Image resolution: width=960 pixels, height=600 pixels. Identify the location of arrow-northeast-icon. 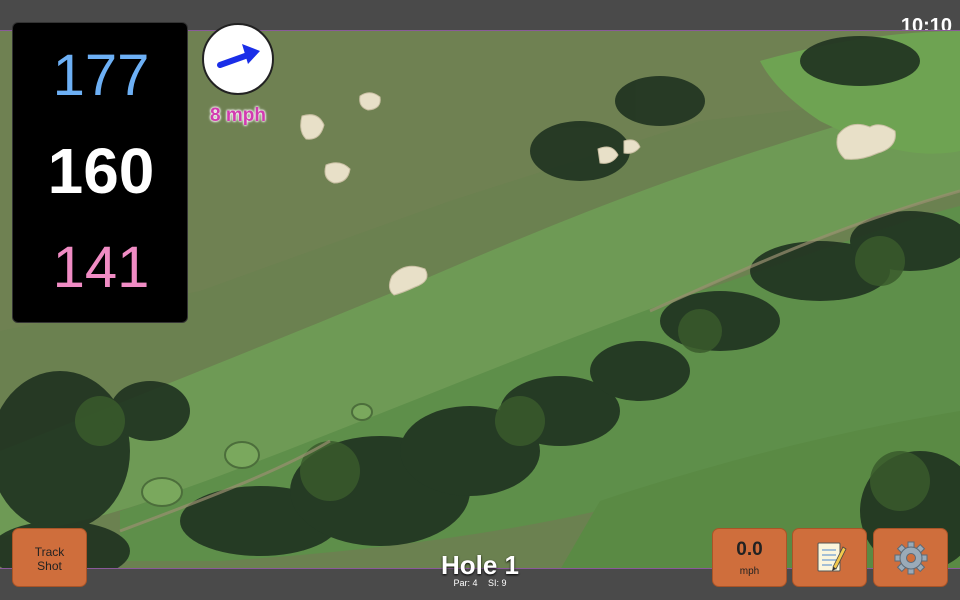
(238, 56).